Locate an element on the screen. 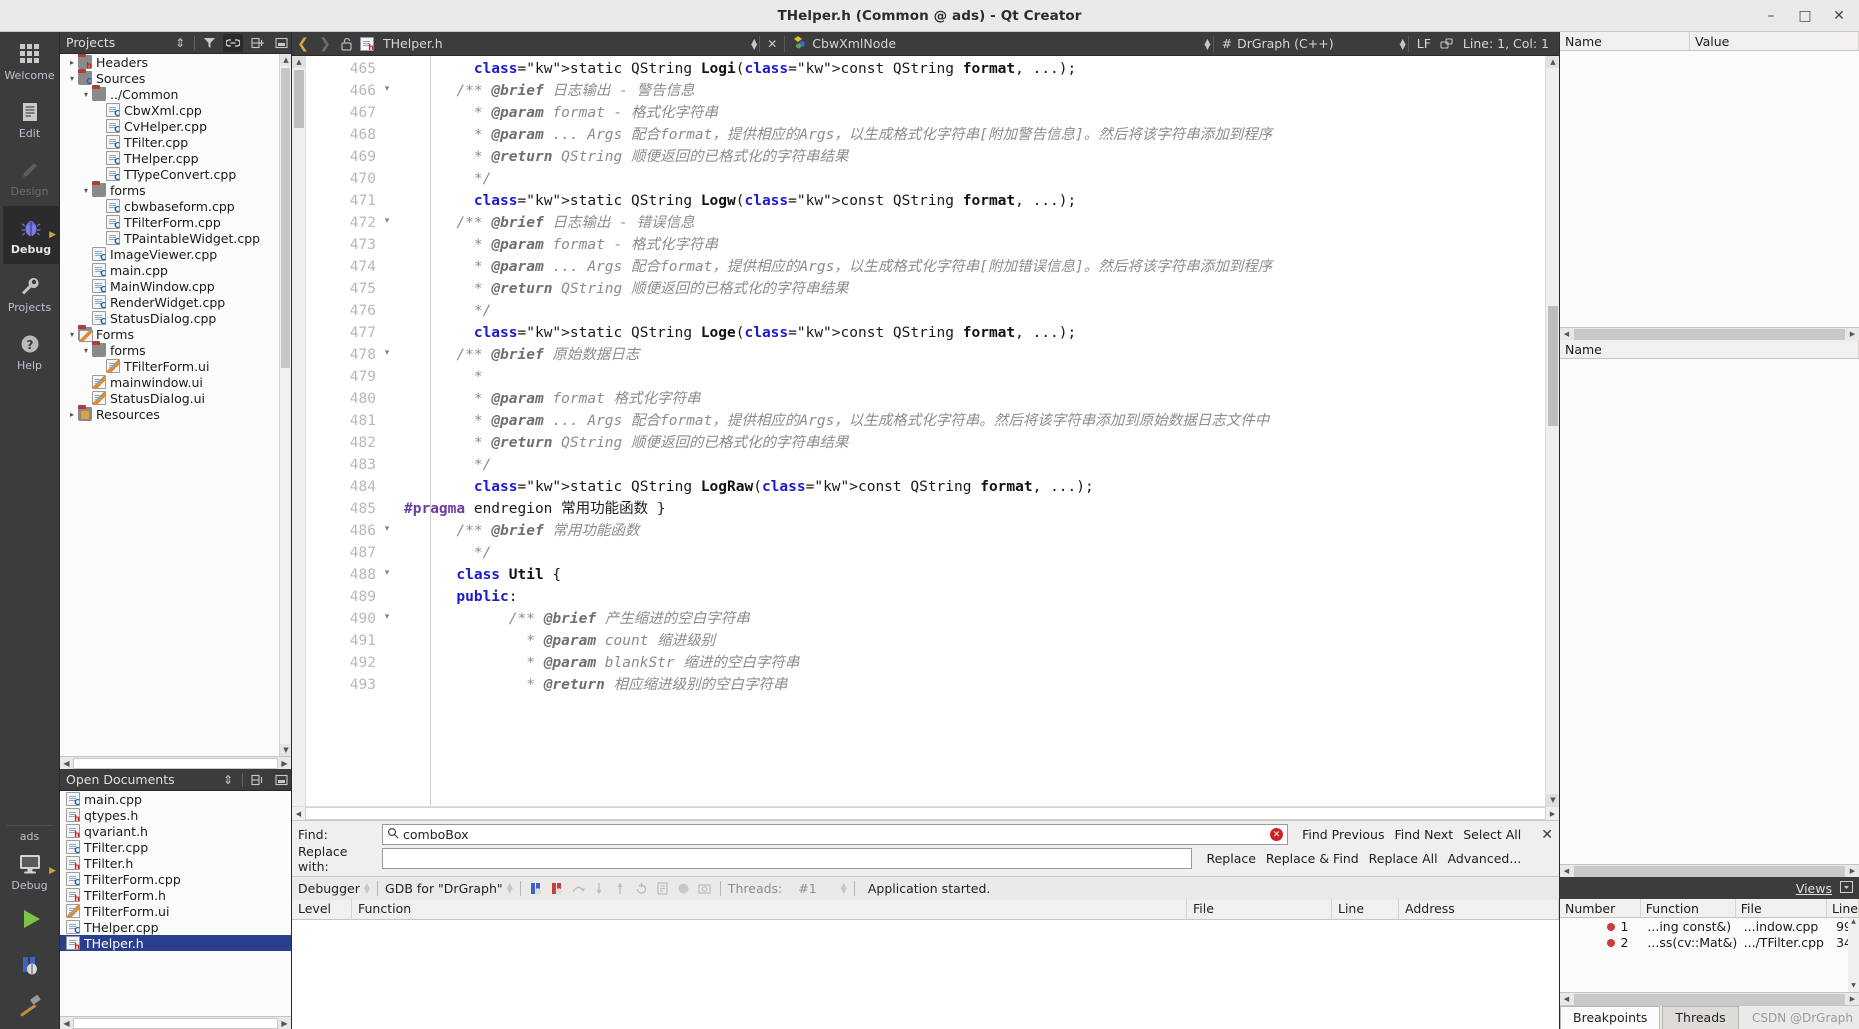 The width and height of the screenshot is (1859, 1029). stack-col-function: Function is located at coordinates (769, 909).